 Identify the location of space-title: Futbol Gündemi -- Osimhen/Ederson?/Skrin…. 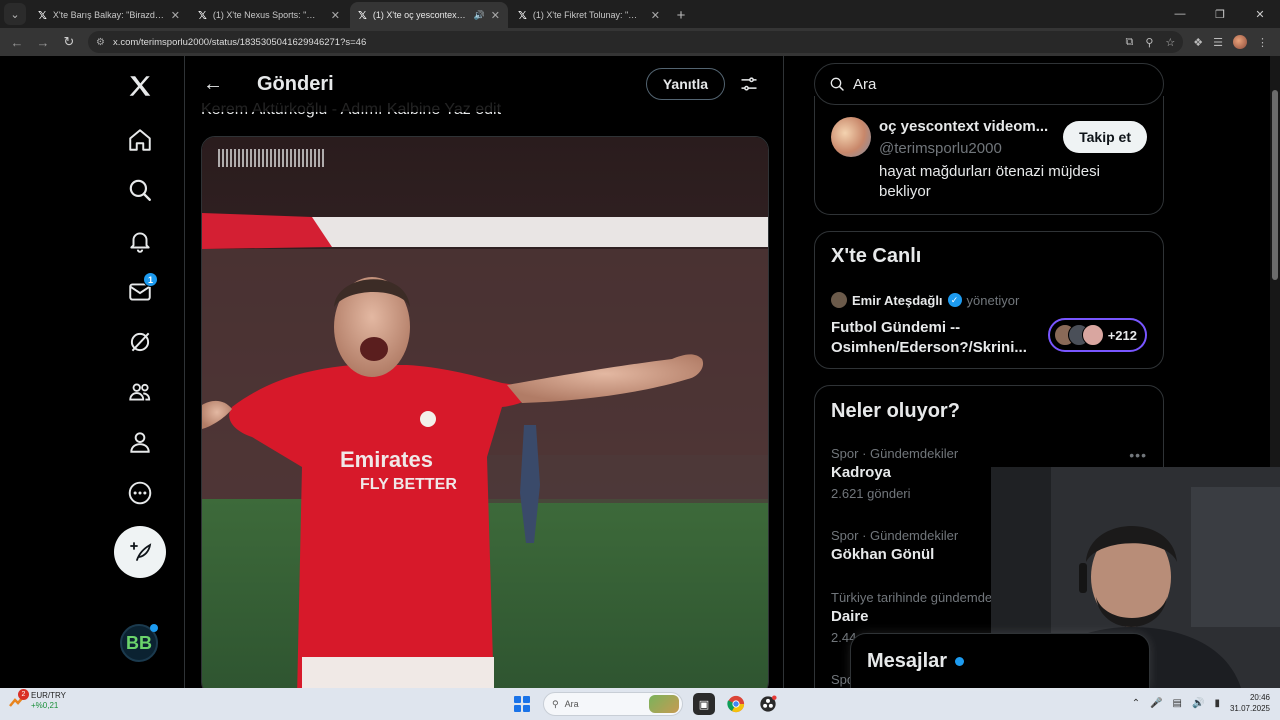
(936, 338).